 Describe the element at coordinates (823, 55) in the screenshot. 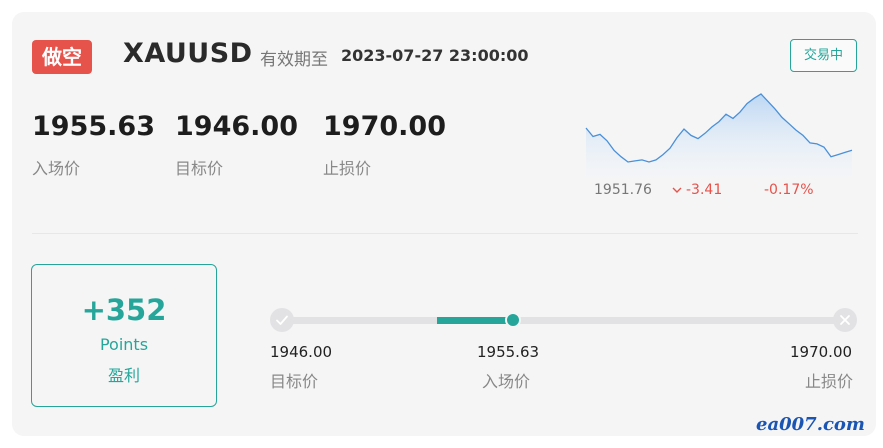

I see `status-badge: 交易中` at that location.